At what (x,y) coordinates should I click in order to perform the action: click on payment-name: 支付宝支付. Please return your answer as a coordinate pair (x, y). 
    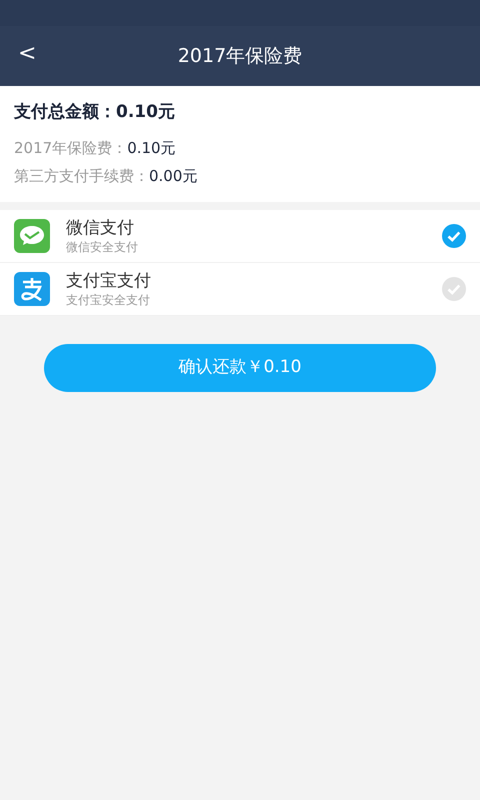
    Looking at the image, I should click on (109, 281).